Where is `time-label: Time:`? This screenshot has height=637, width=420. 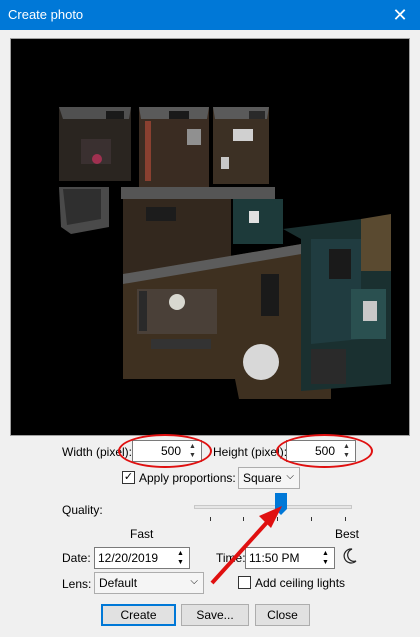
time-label: Time: is located at coordinates (231, 558).